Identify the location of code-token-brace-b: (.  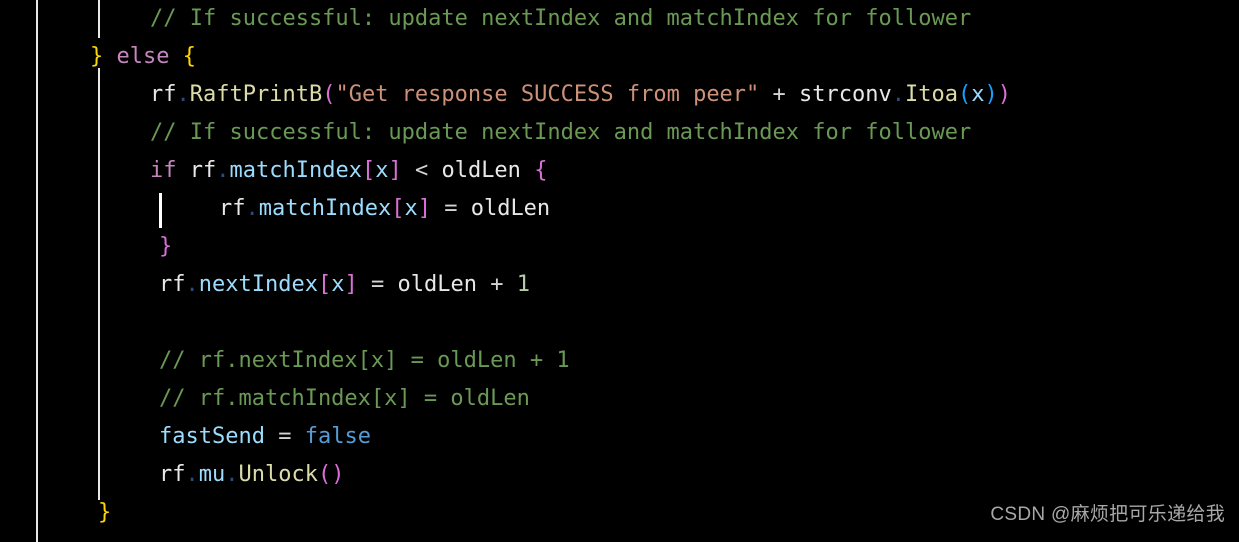
(965, 94).